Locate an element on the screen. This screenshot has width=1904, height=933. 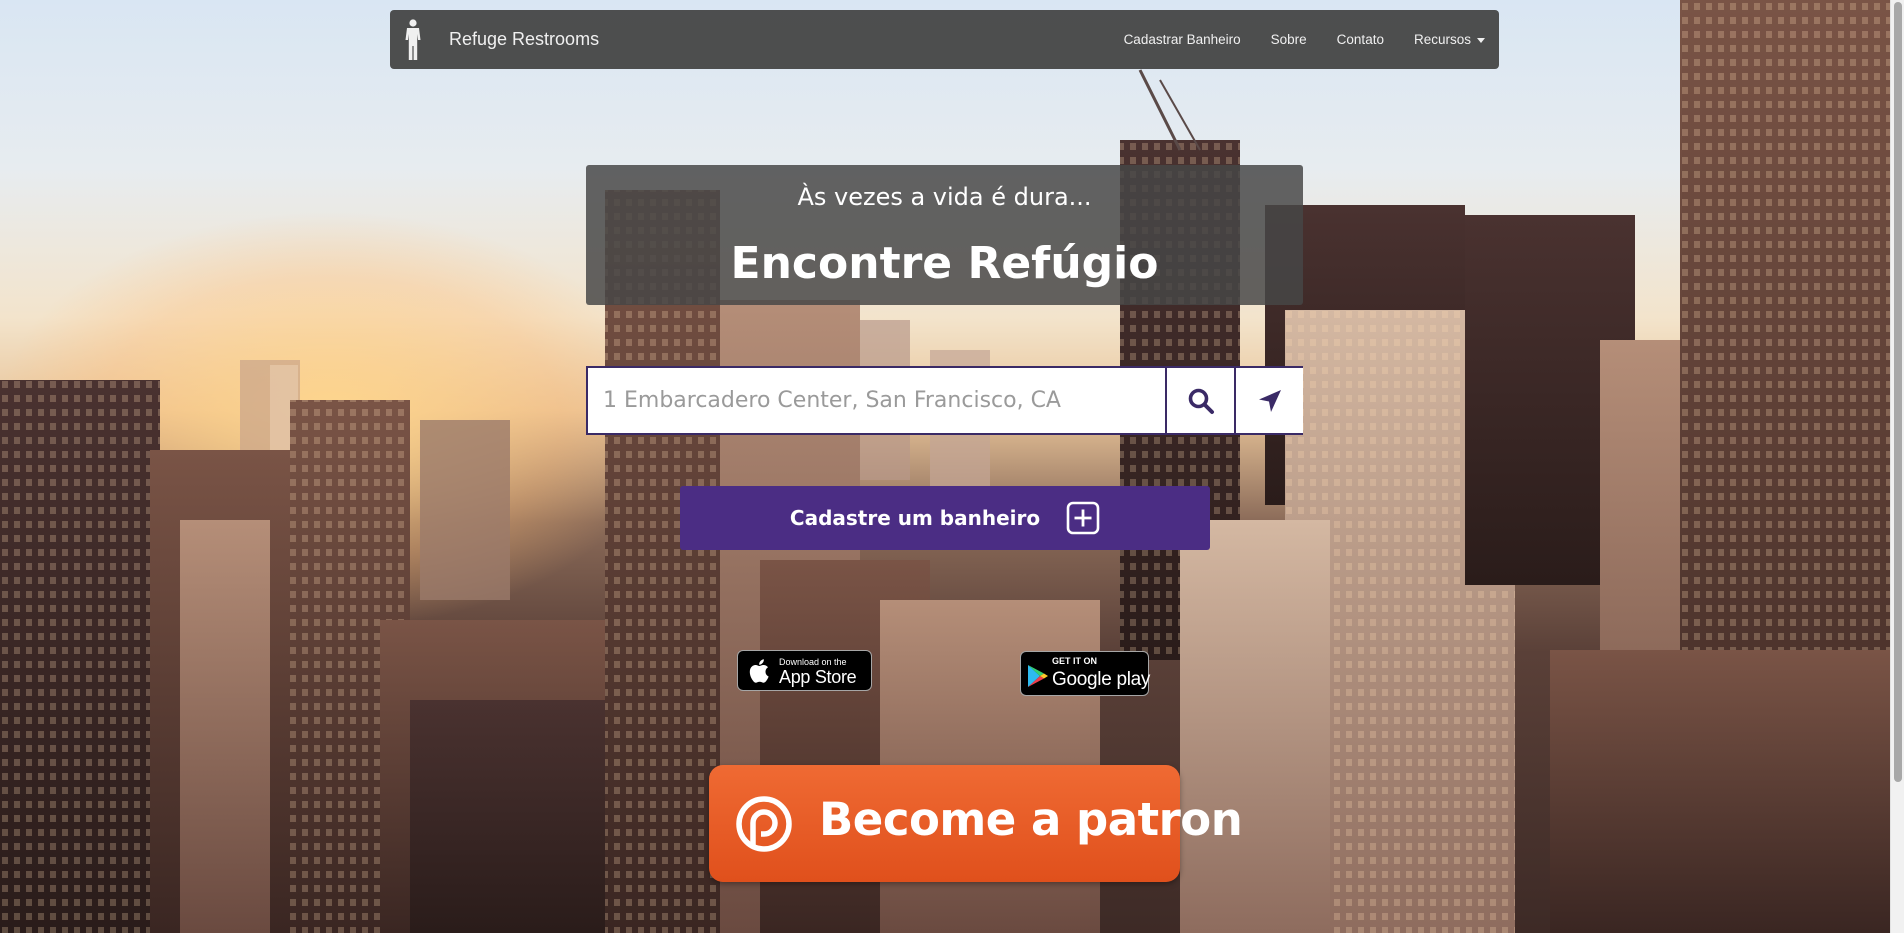
brand-link: Refuge Restrooms is located at coordinates (524, 39).